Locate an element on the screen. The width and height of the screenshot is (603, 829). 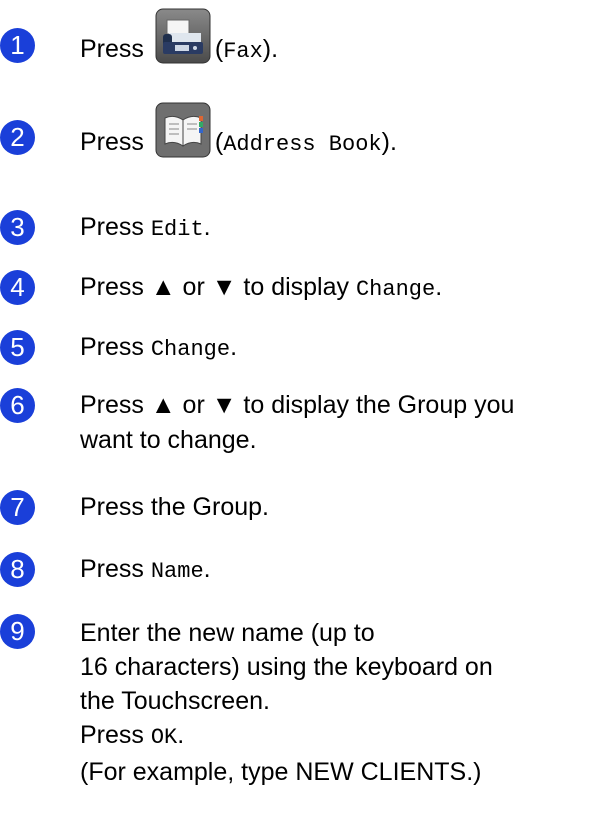
step-text: Press the Group. is located at coordinates (174, 507).